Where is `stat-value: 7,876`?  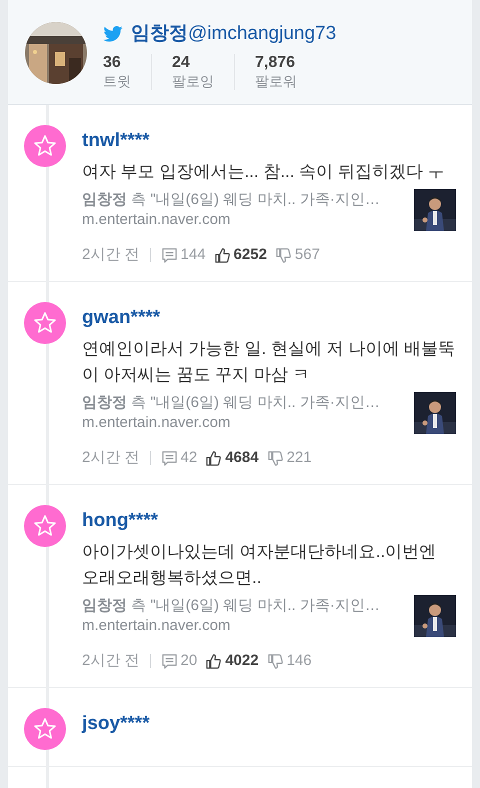 stat-value: 7,876 is located at coordinates (276, 63).